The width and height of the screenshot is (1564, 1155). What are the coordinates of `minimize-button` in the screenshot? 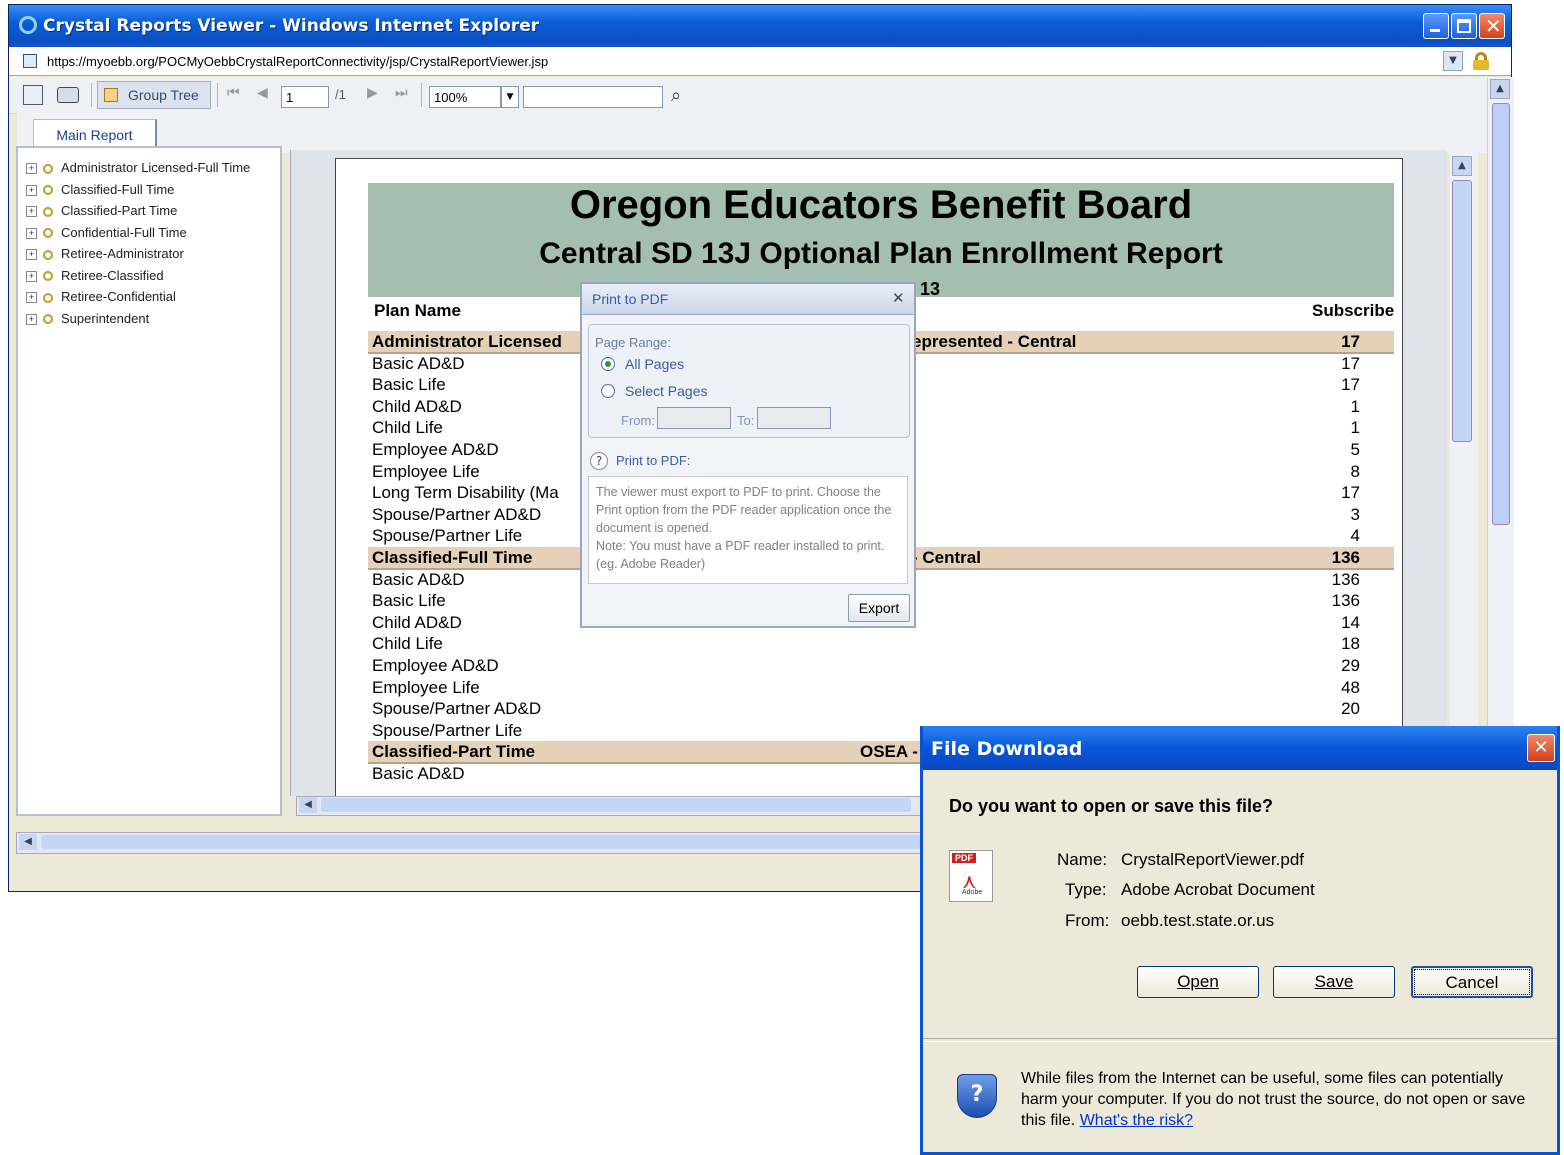 It's located at (1436, 26).